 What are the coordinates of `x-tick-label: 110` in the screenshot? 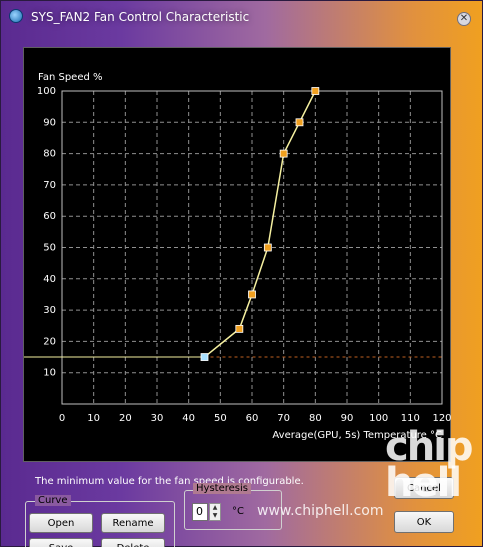 It's located at (410, 418).